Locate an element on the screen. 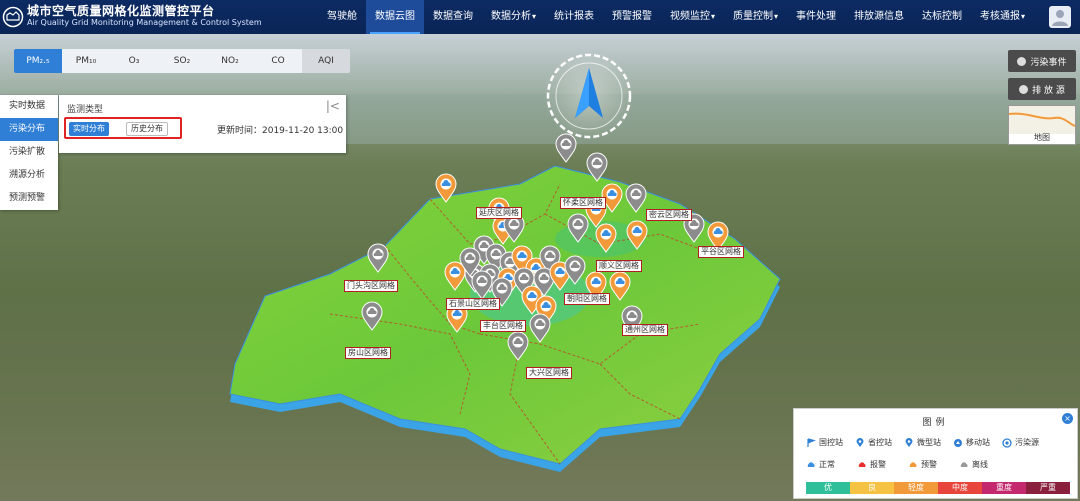  aqi-level-3: 中度 is located at coordinates (960, 488).